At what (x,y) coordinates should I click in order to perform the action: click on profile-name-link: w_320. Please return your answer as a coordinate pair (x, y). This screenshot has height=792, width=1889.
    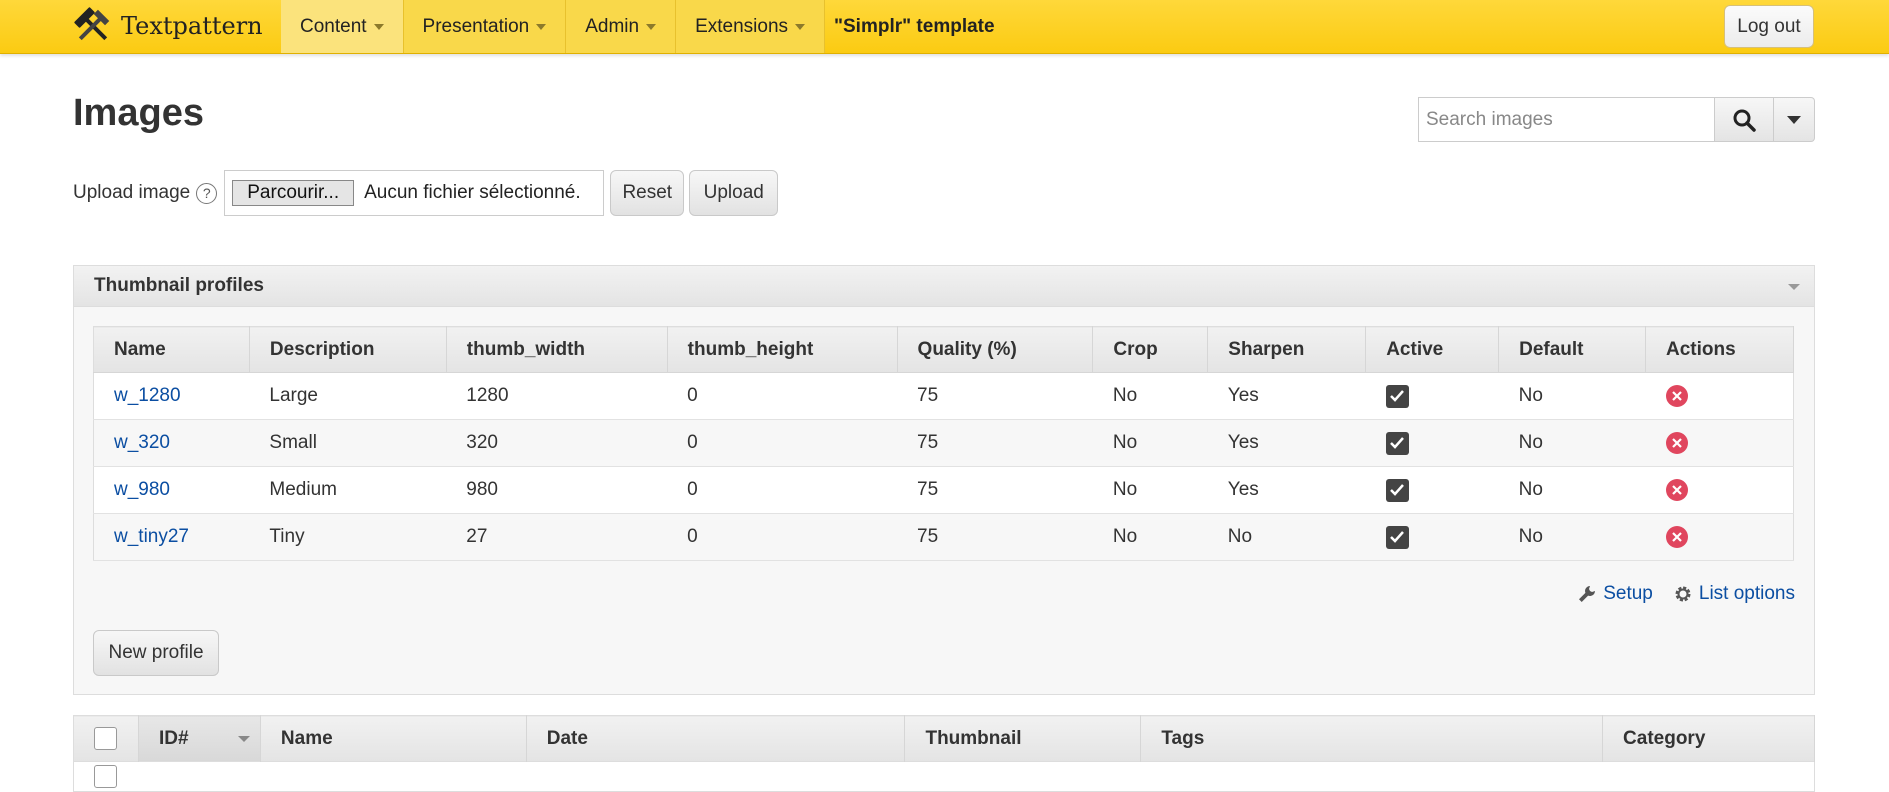
    Looking at the image, I should click on (142, 442).